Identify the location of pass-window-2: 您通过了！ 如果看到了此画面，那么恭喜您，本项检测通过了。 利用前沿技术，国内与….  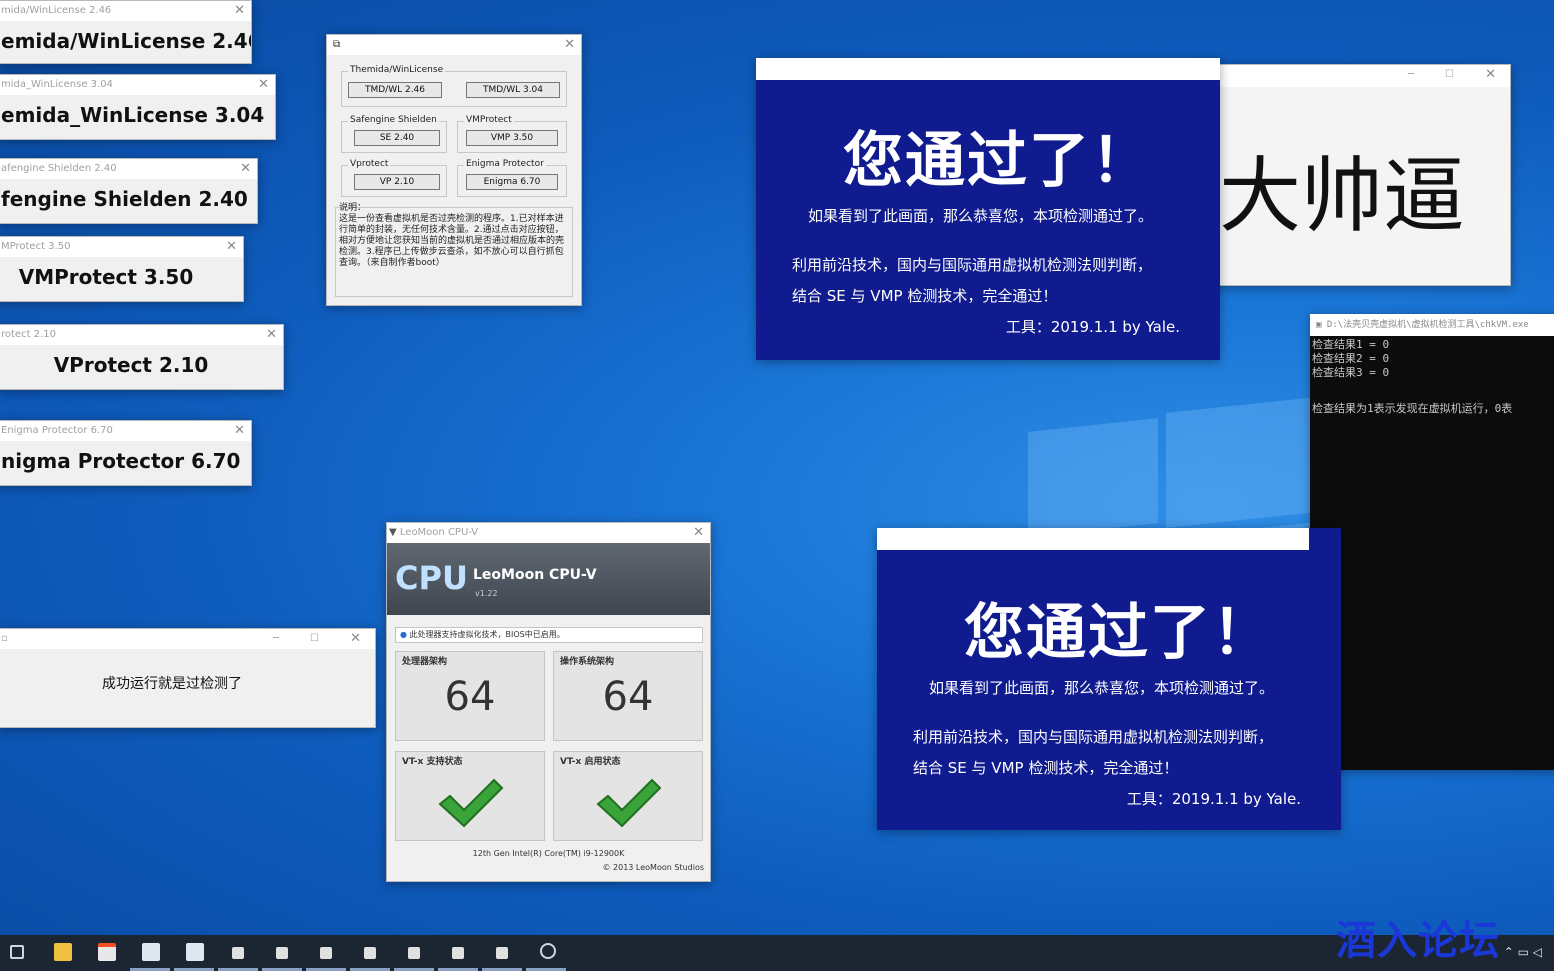
(1109, 679).